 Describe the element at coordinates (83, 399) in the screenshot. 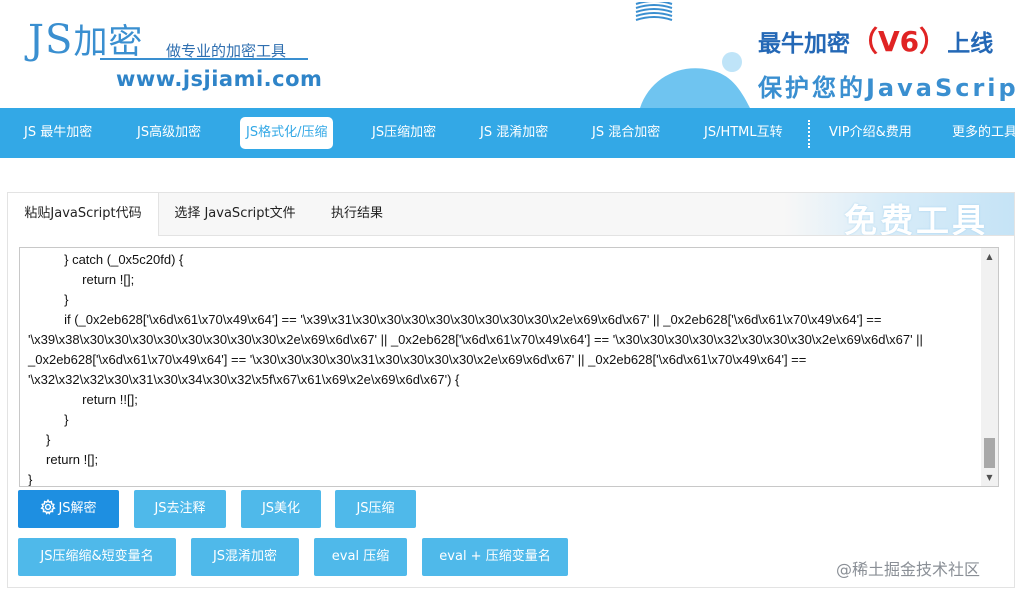

I see `code-line: return !![];` at that location.